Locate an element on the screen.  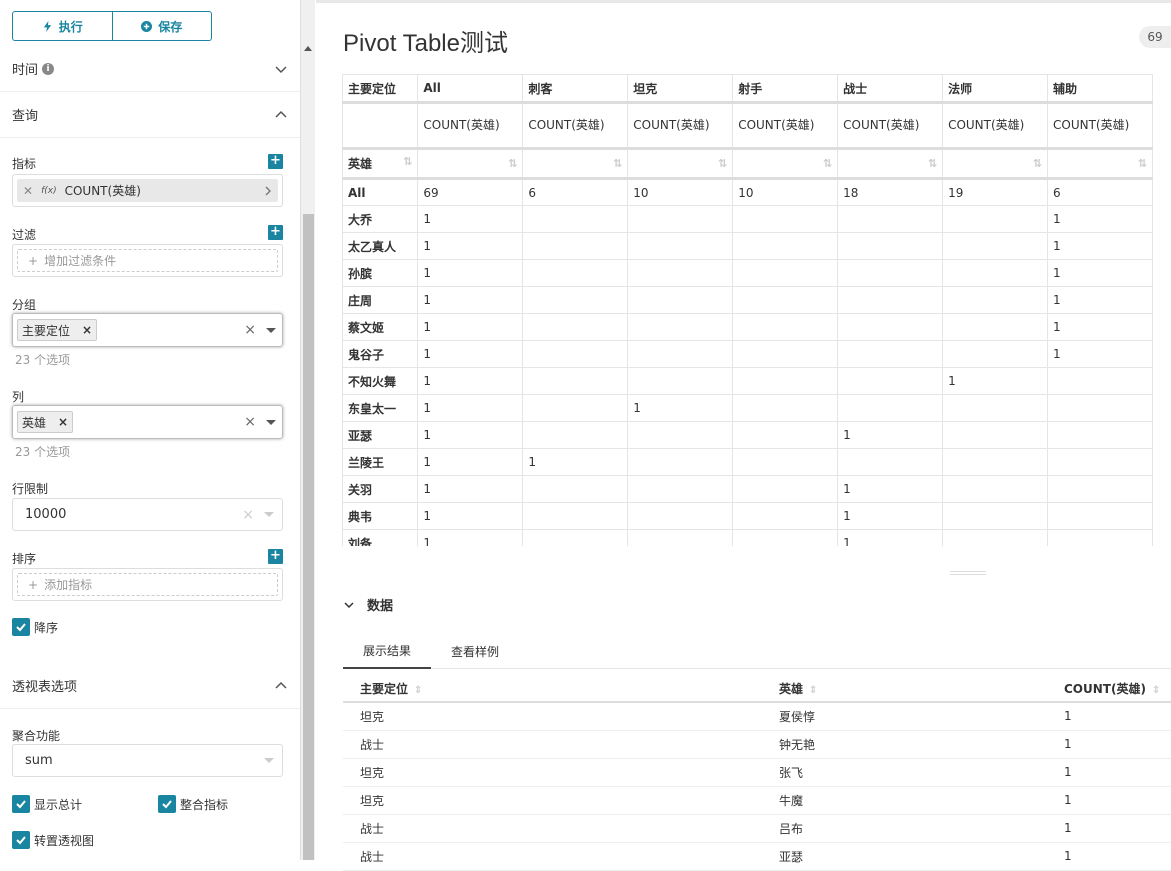
descending-checkbox: 降序 is located at coordinates (35, 627).